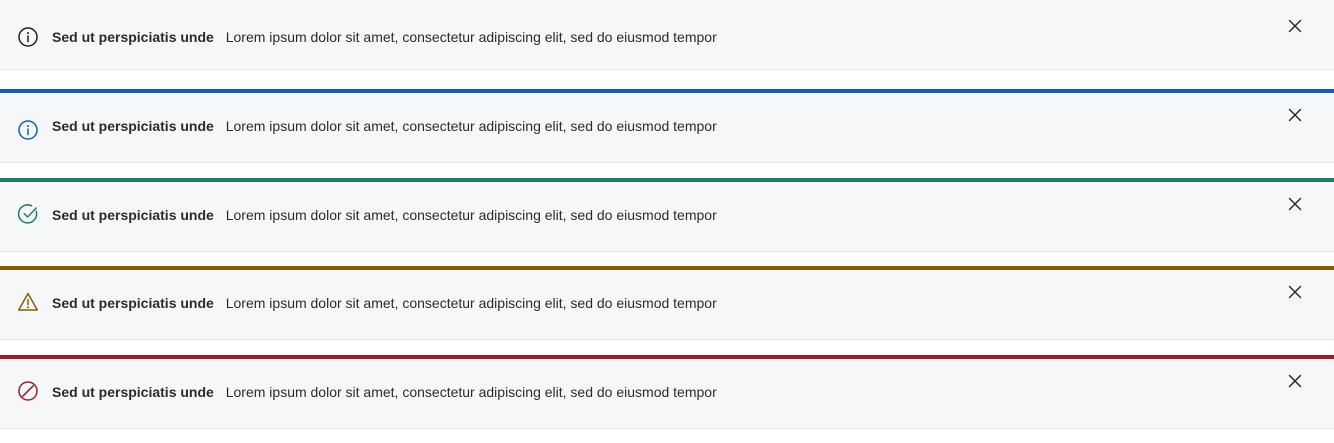 The image size is (1334, 443). What do you see at coordinates (28, 302) in the screenshot?
I see `warning-triangle-icon` at bounding box center [28, 302].